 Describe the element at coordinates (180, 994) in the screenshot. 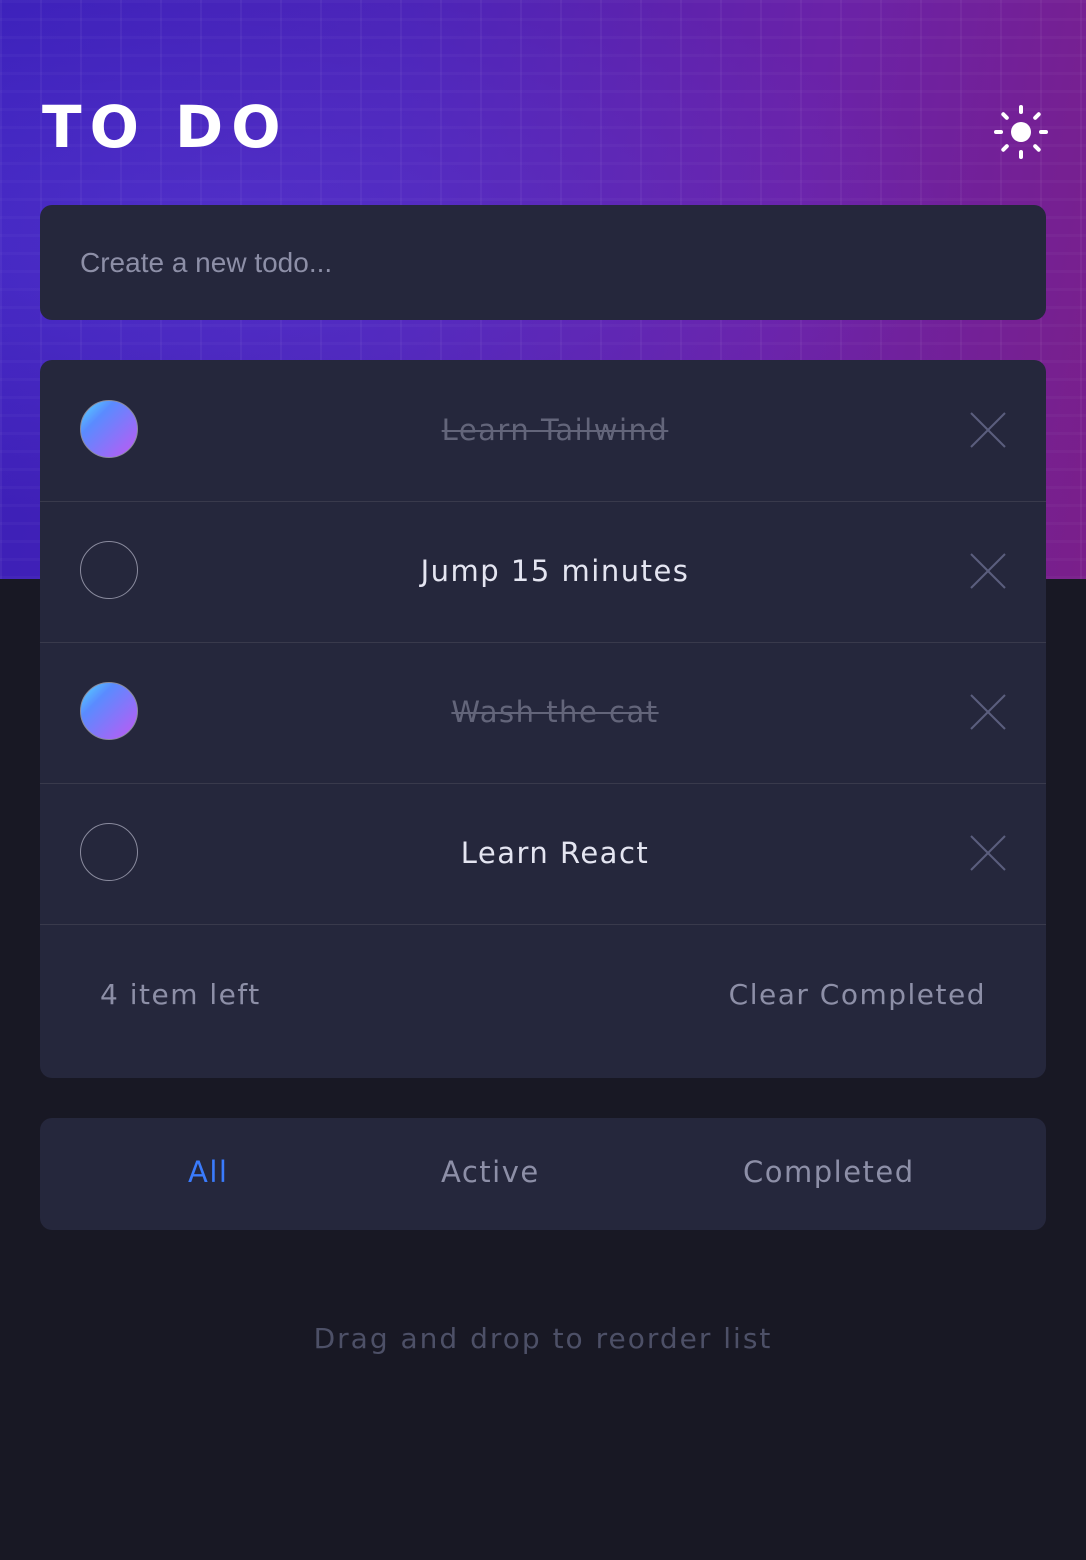

I see `items-left-count: 4 item left` at that location.